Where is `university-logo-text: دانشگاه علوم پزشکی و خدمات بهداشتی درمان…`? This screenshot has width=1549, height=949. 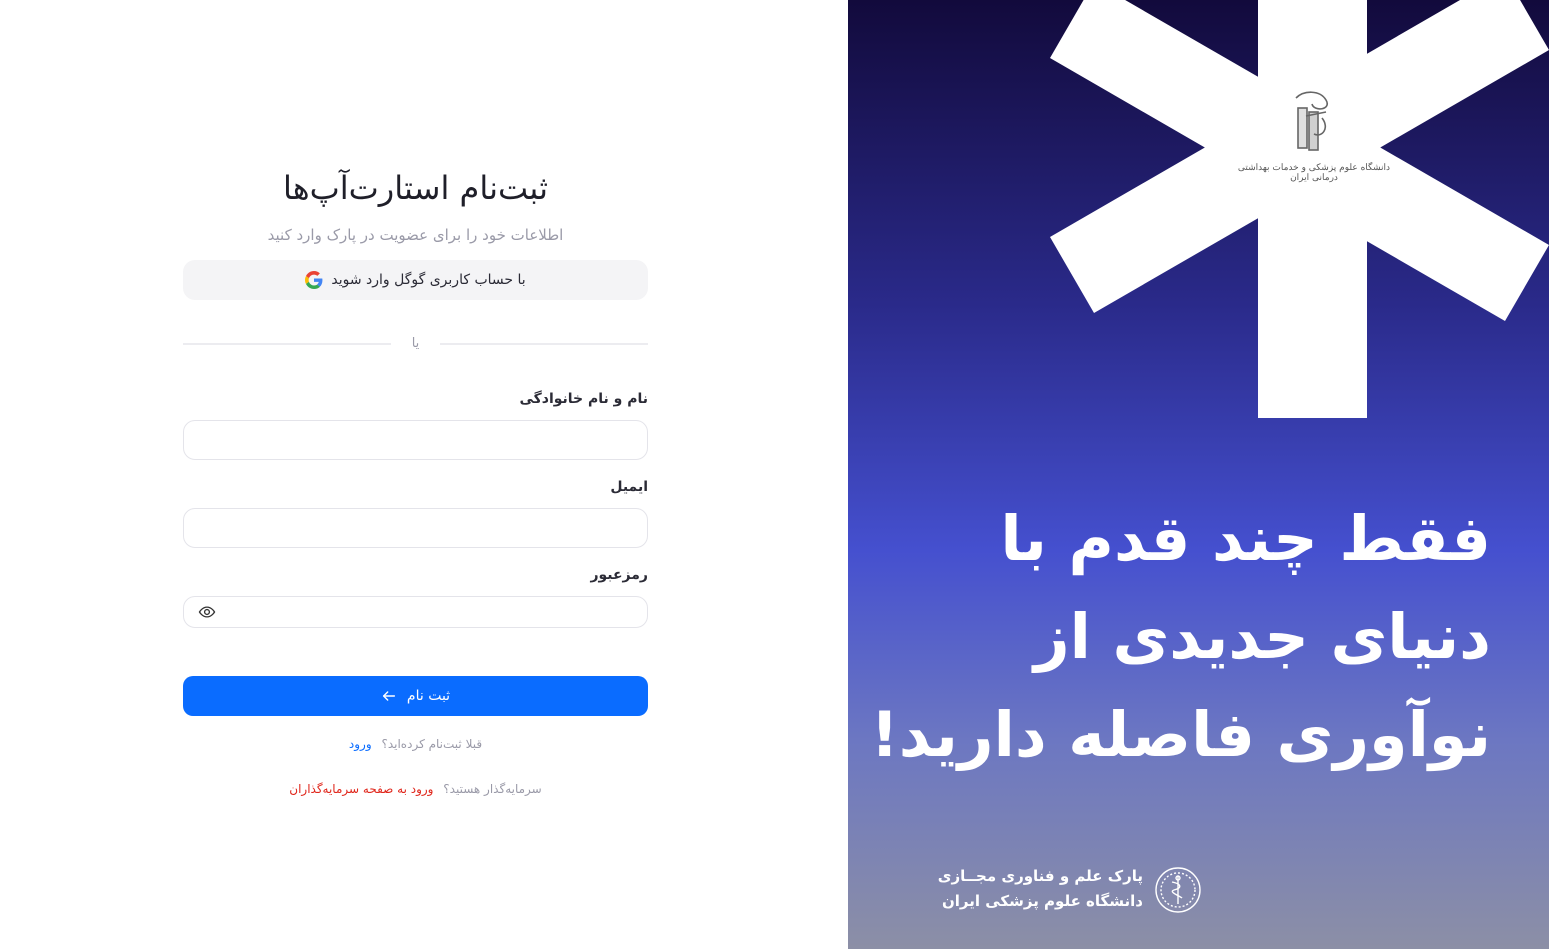 university-logo-text: دانشگاه علوم پزشکی و خدمات بهداشتی درمان… is located at coordinates (1314, 173).